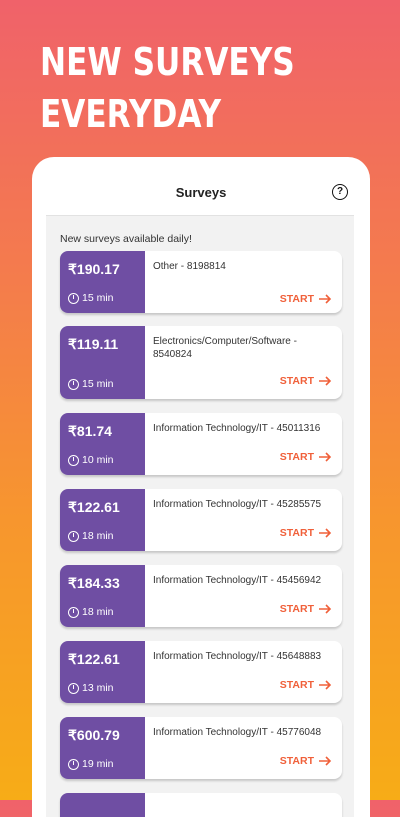 This screenshot has width=400, height=817. What do you see at coordinates (98, 688) in the screenshot?
I see `survey-duration: 13 min` at bounding box center [98, 688].